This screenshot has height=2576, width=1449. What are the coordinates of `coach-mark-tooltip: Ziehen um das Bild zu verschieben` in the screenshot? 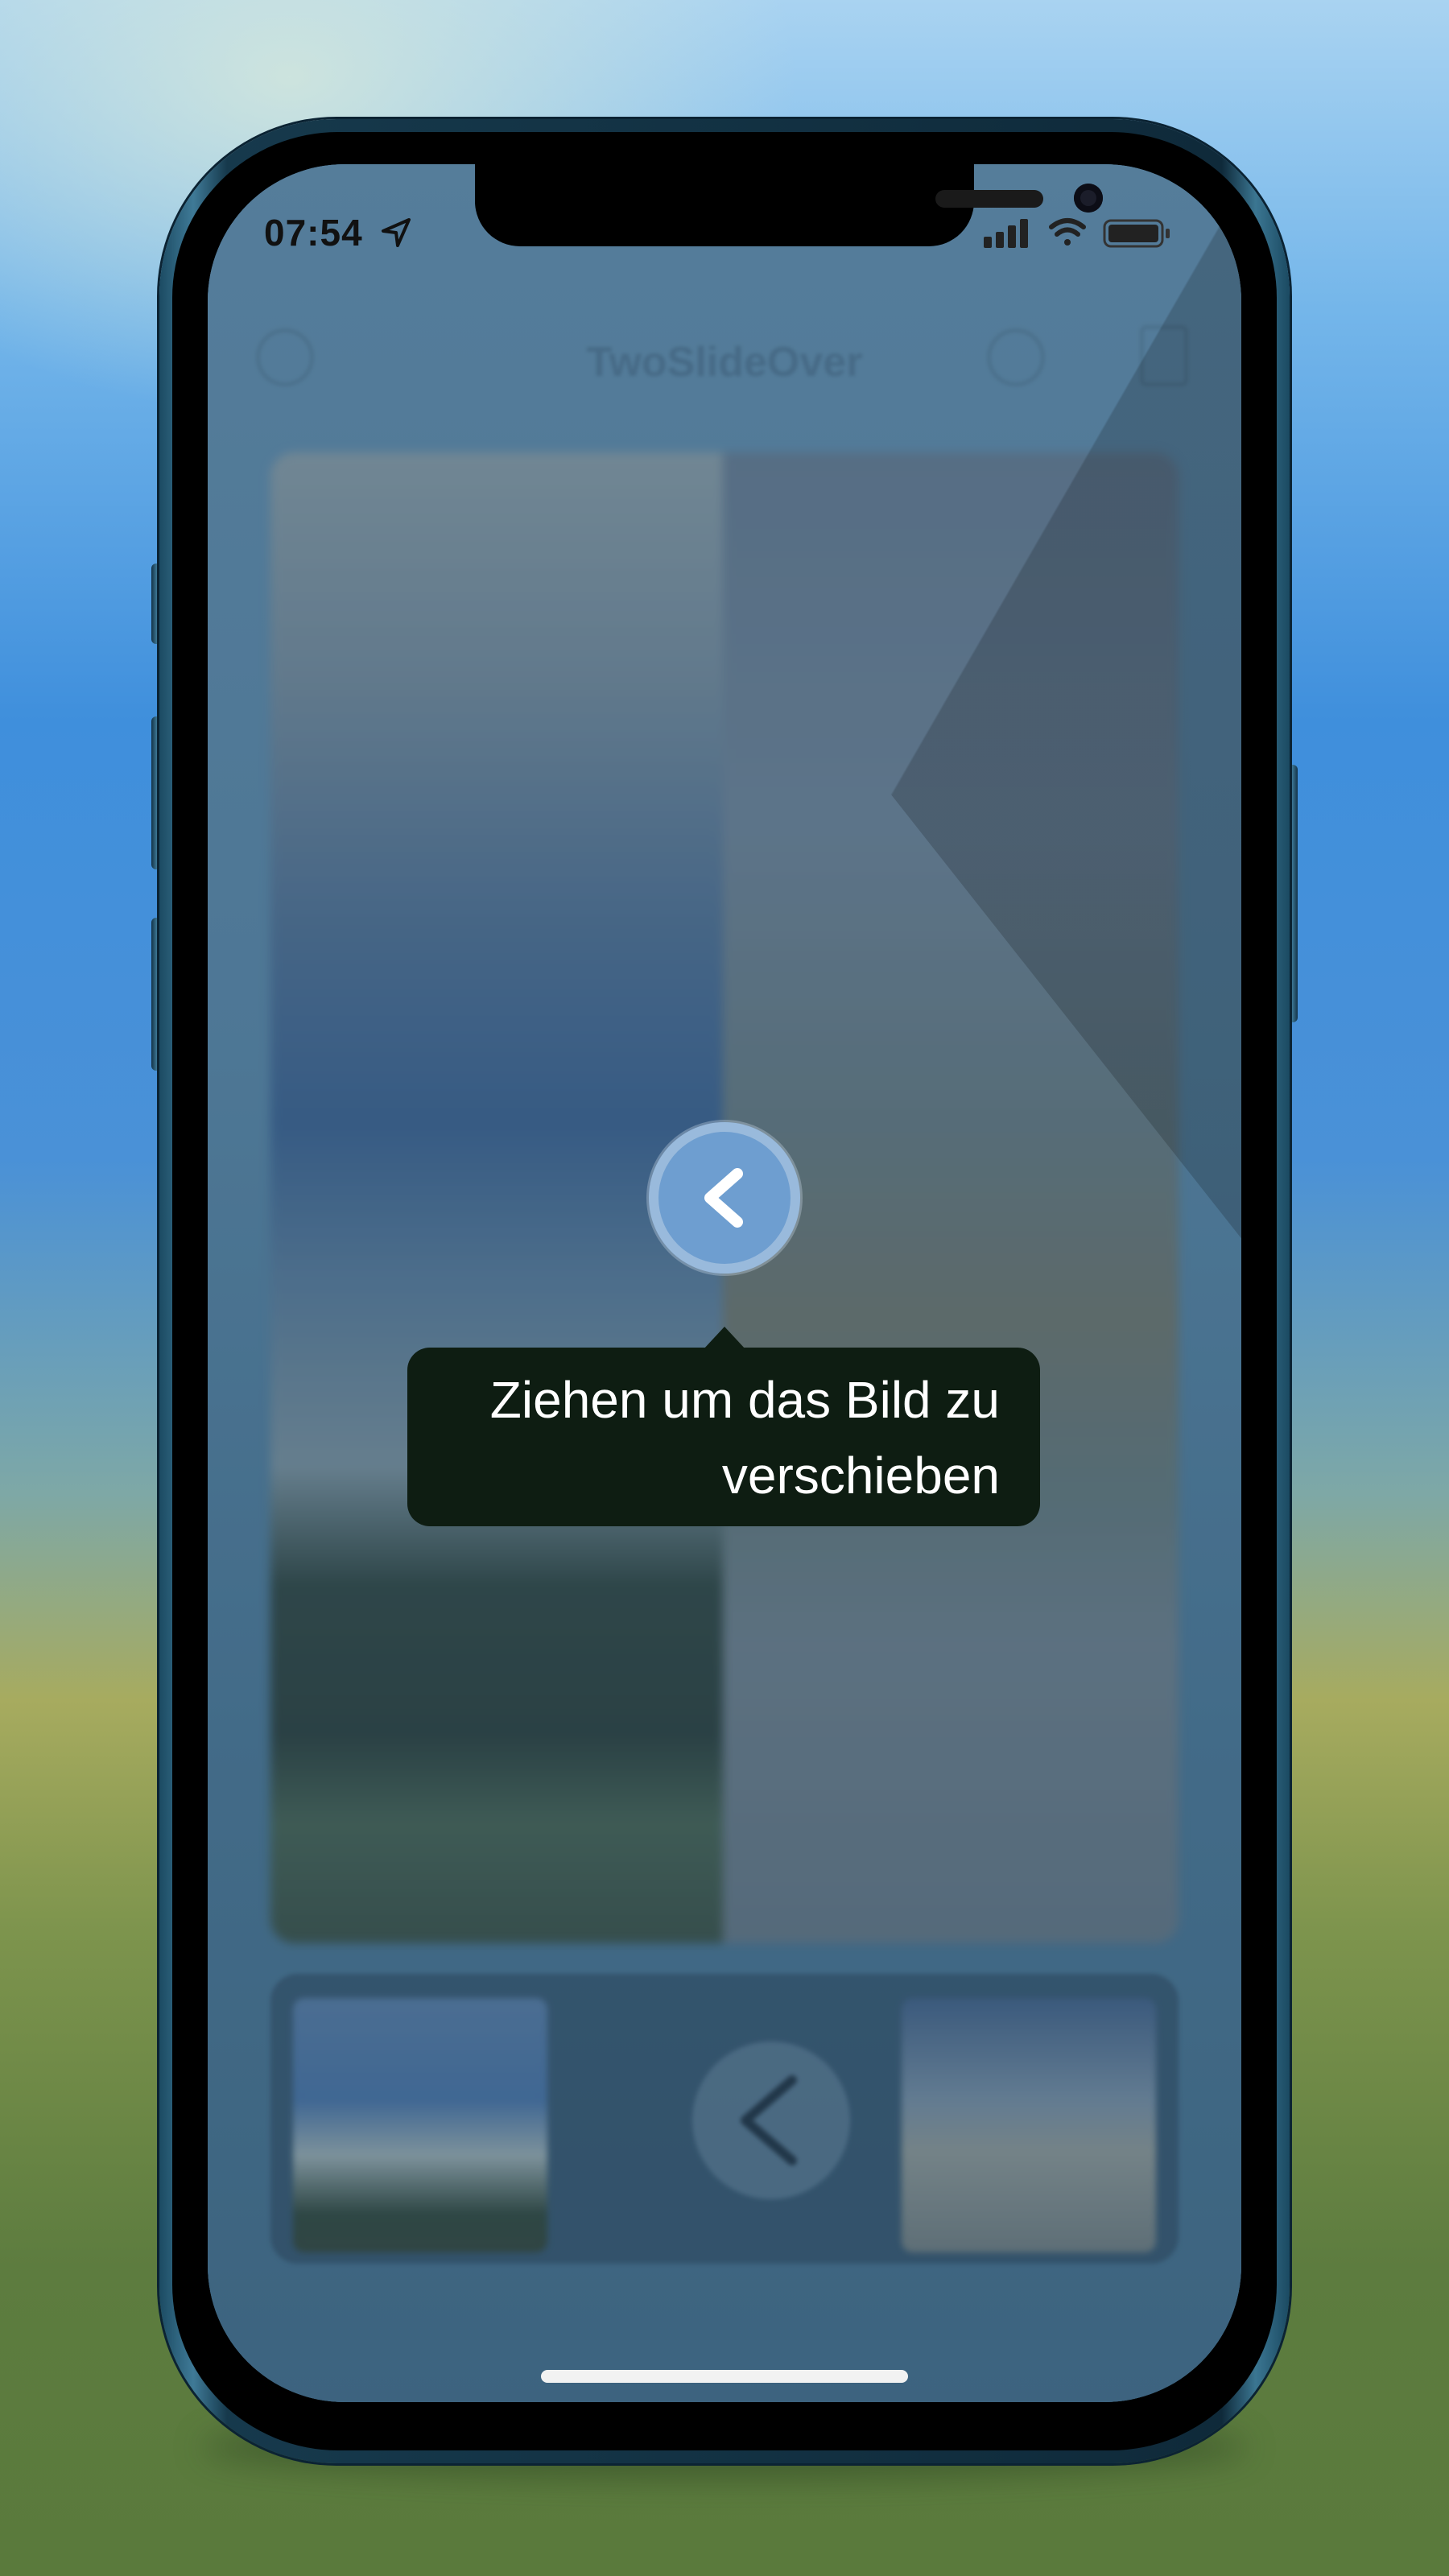 It's located at (723, 1437).